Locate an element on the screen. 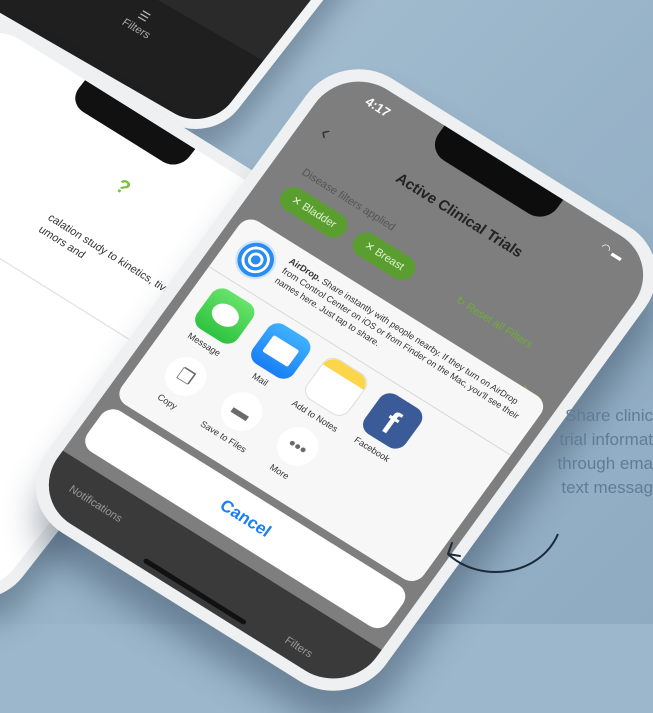 This screenshot has width=653, height=713. caption-line: through ema is located at coordinates (605, 463).